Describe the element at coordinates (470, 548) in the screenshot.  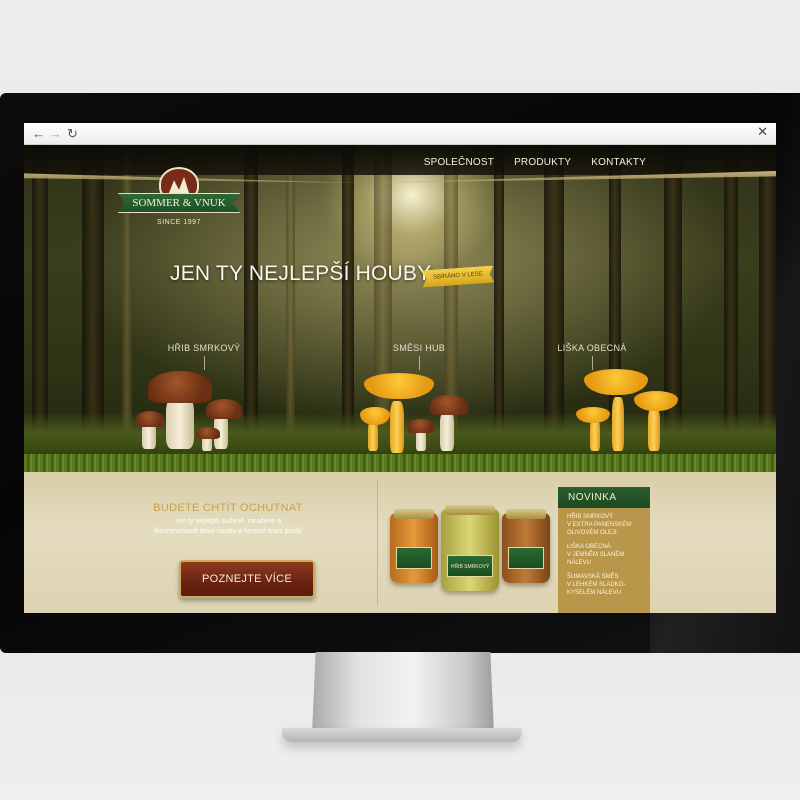
I see `product-jar-featured: HŘIB SMRKOVÝ` at that location.